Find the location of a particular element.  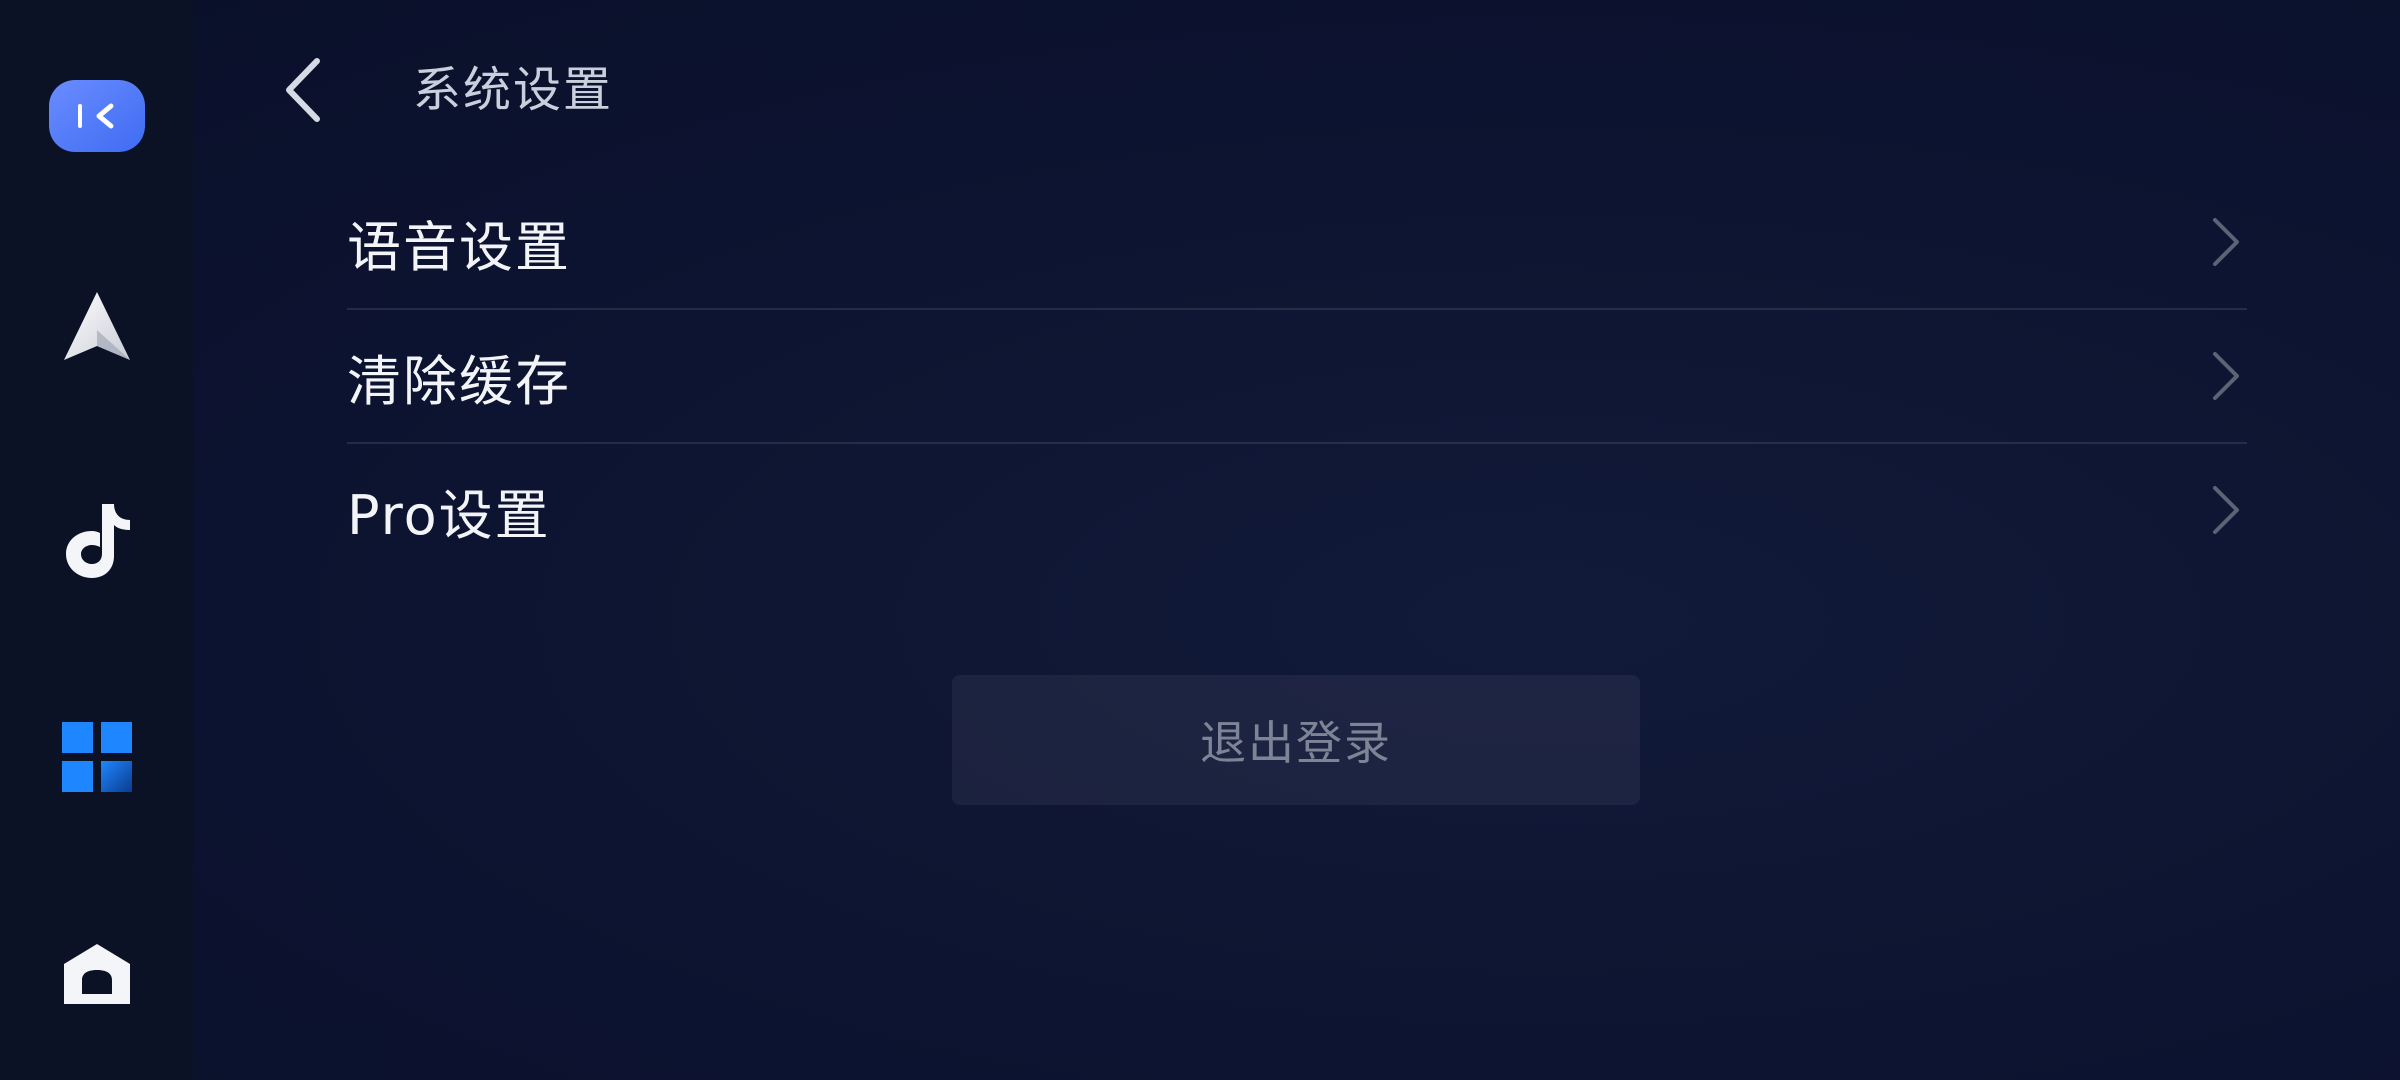

sidebar-item-collapse is located at coordinates (96, 116).